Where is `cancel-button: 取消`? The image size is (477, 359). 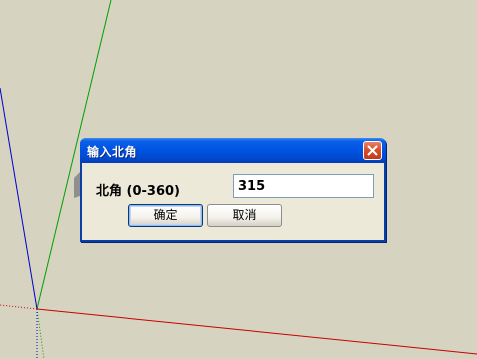
cancel-button: 取消 is located at coordinates (244, 215).